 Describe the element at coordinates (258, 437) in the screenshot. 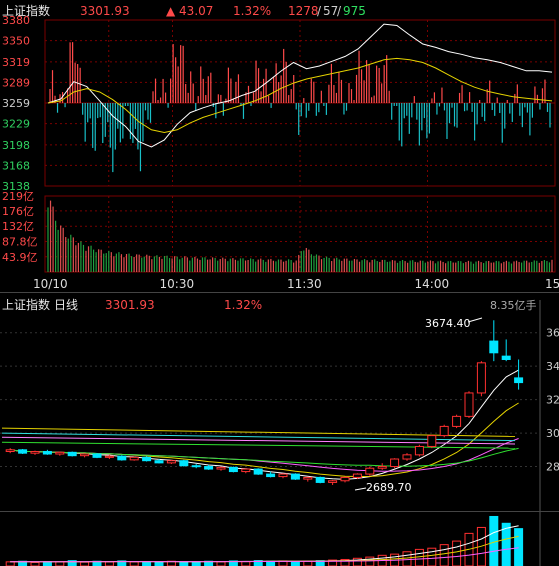

I see `long-ma-line` at that location.